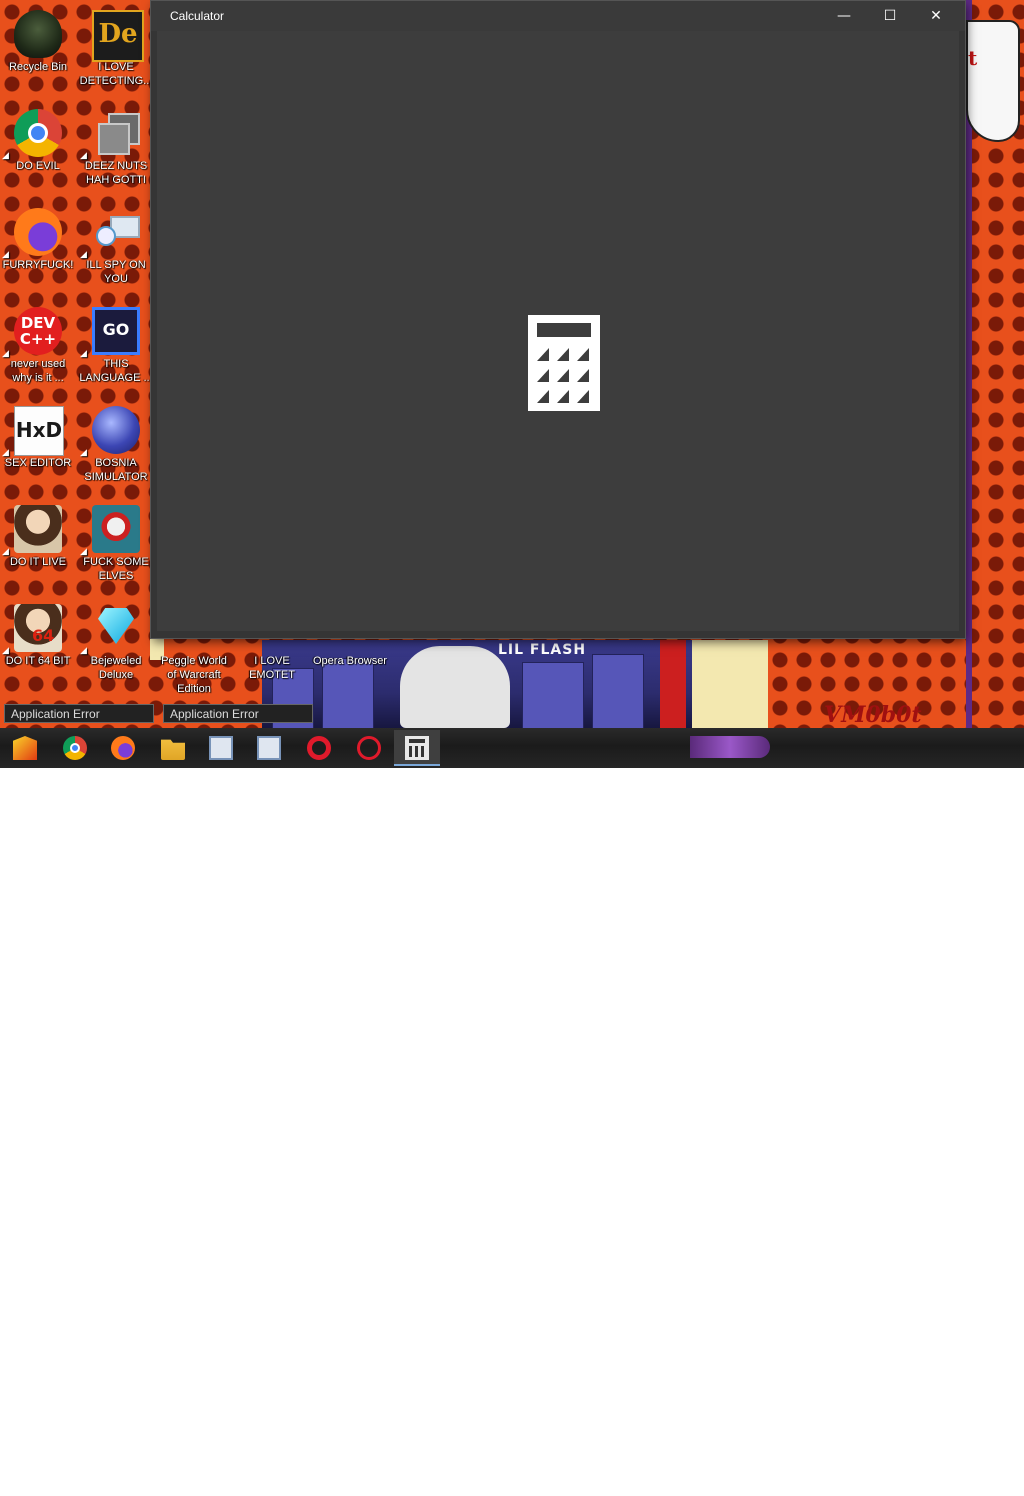 The image size is (1024, 1496). I want to click on hxd-hex-editor-icon: HxD, so click(39, 431).